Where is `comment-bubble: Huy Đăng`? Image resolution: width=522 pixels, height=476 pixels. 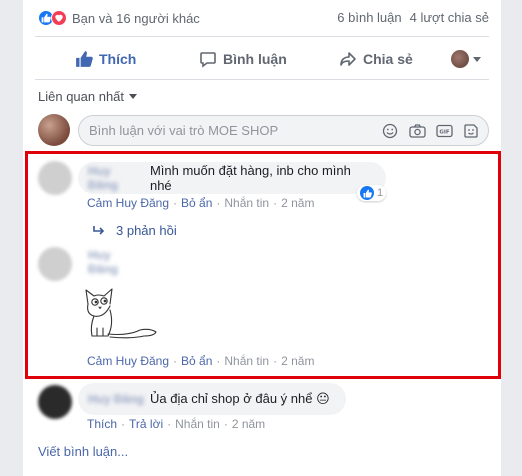
comment-bubble: Huy Đăng is located at coordinates (118, 262).